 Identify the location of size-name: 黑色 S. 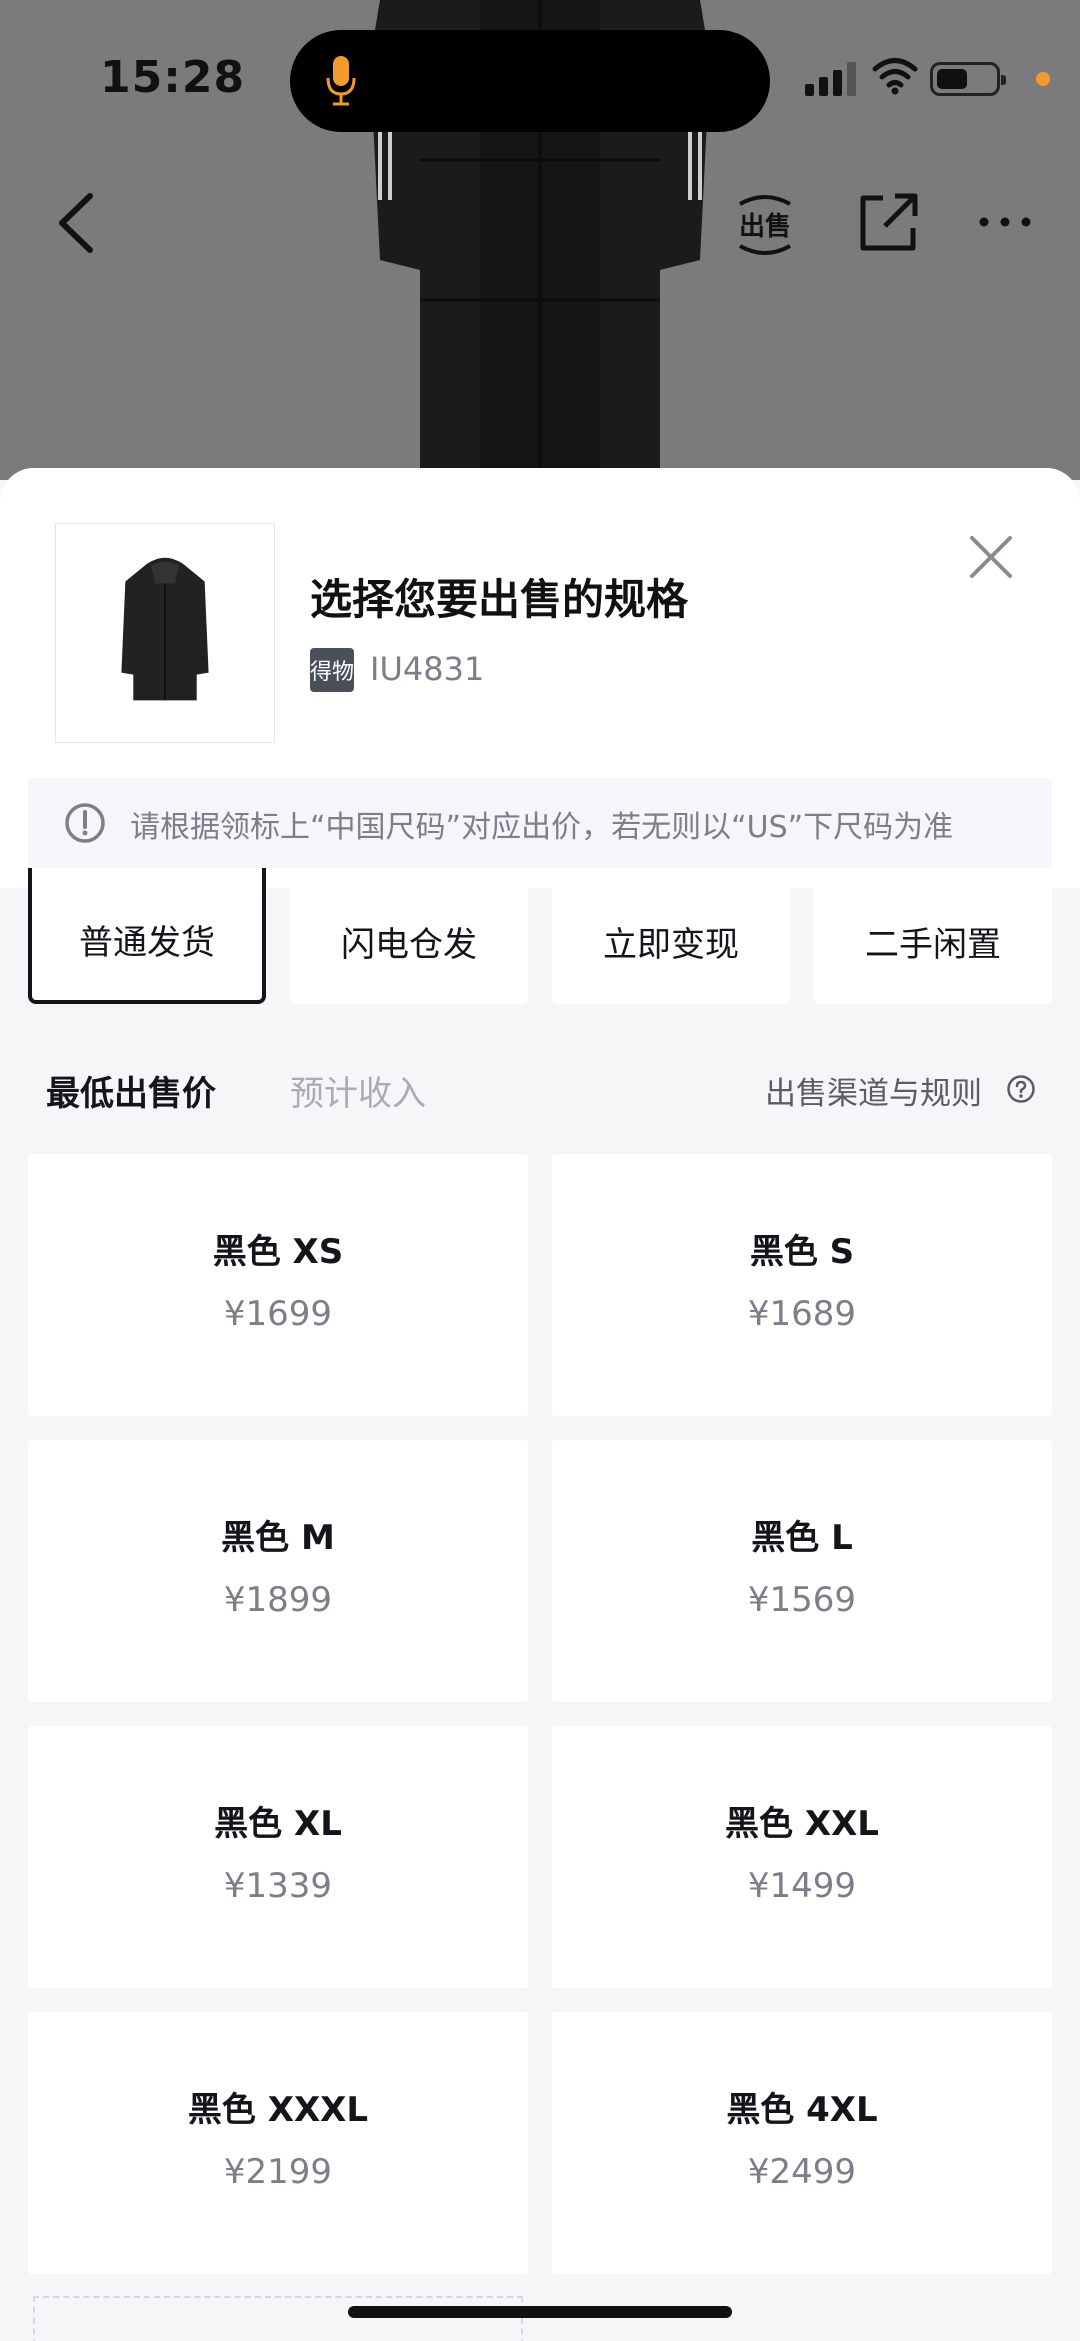
(802, 1252).